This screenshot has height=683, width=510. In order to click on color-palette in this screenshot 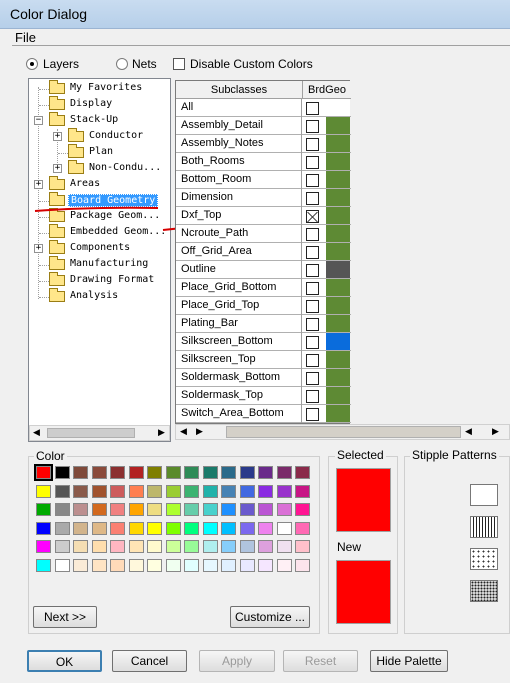, I will do `click(175, 520)`.